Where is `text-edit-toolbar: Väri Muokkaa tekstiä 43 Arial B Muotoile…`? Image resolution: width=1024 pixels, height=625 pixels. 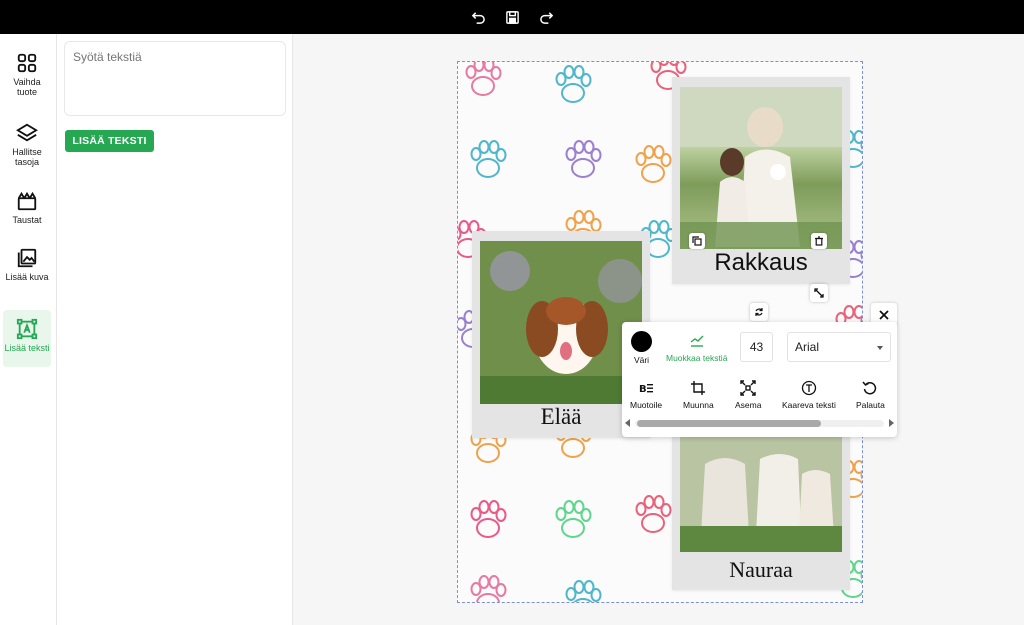 text-edit-toolbar: Väri Muokkaa tekstiä 43 Arial B Muotoile… is located at coordinates (759, 379).